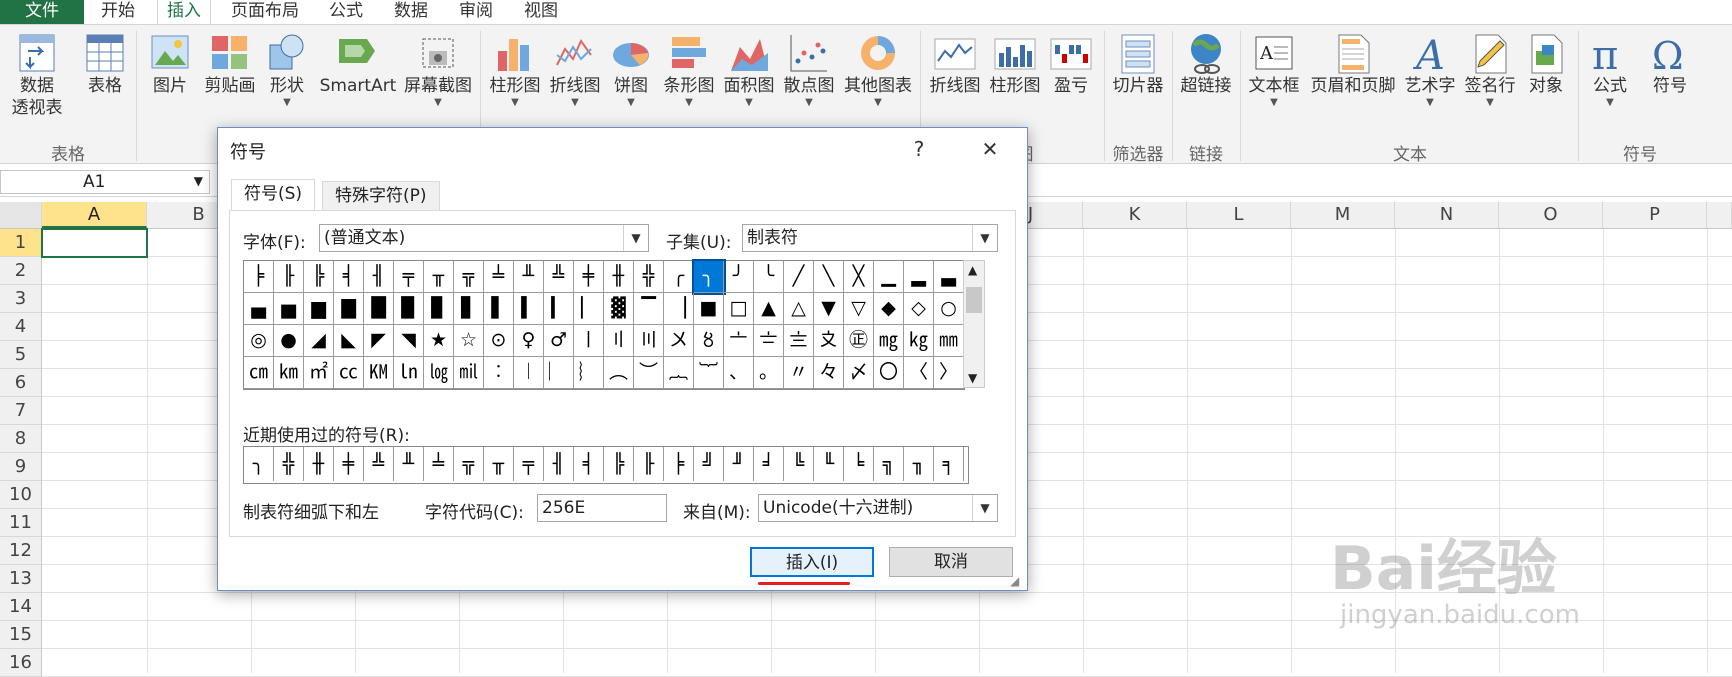 The width and height of the screenshot is (1732, 677). What do you see at coordinates (1015, 64) in the screenshot?
I see `sparkline-column-button: 柱形图` at bounding box center [1015, 64].